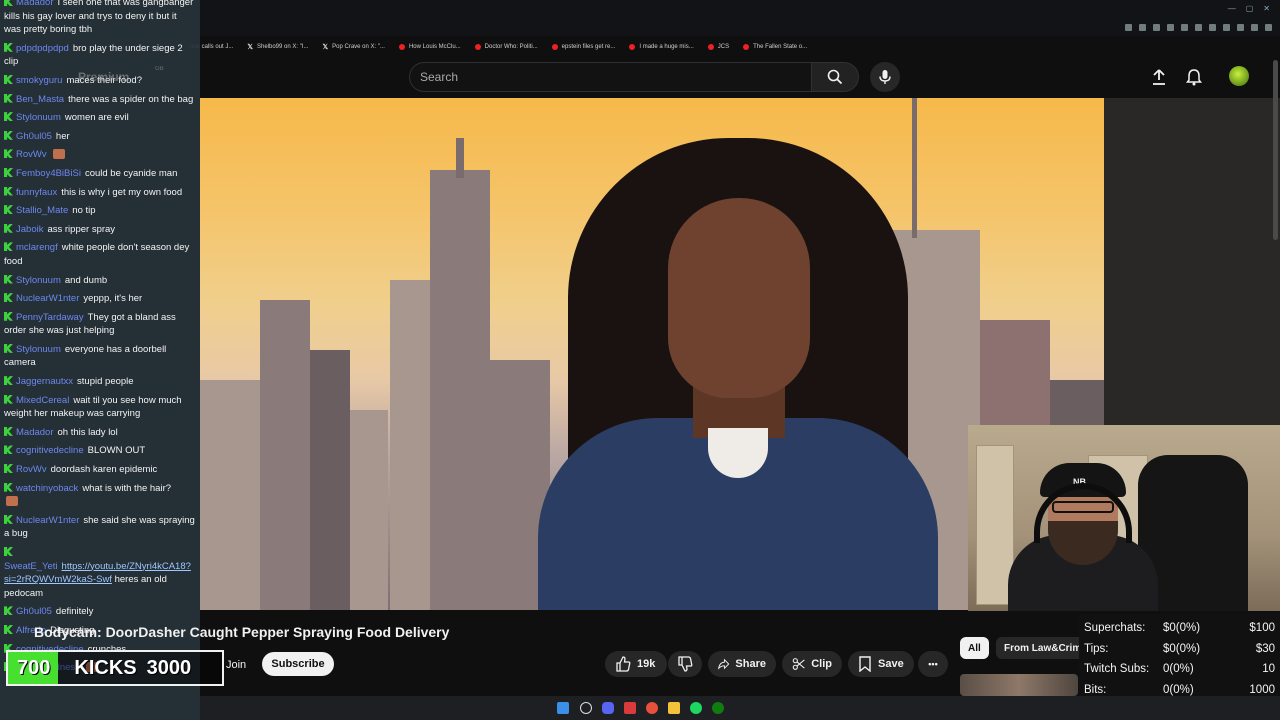  I want to click on page-scrollbar, so click(1275, 150).